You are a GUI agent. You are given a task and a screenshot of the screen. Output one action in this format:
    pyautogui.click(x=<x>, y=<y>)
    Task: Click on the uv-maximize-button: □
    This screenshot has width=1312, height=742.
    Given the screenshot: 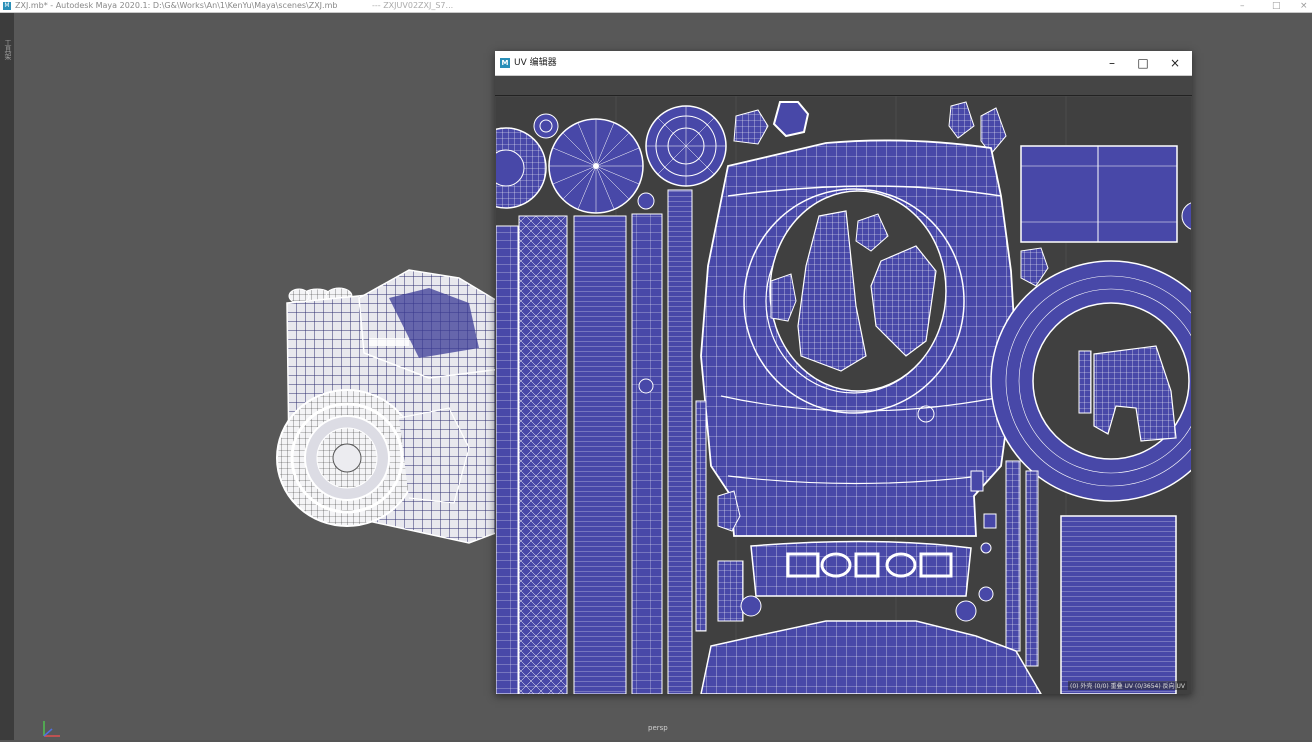 What is the action you would take?
    pyautogui.click(x=1143, y=63)
    